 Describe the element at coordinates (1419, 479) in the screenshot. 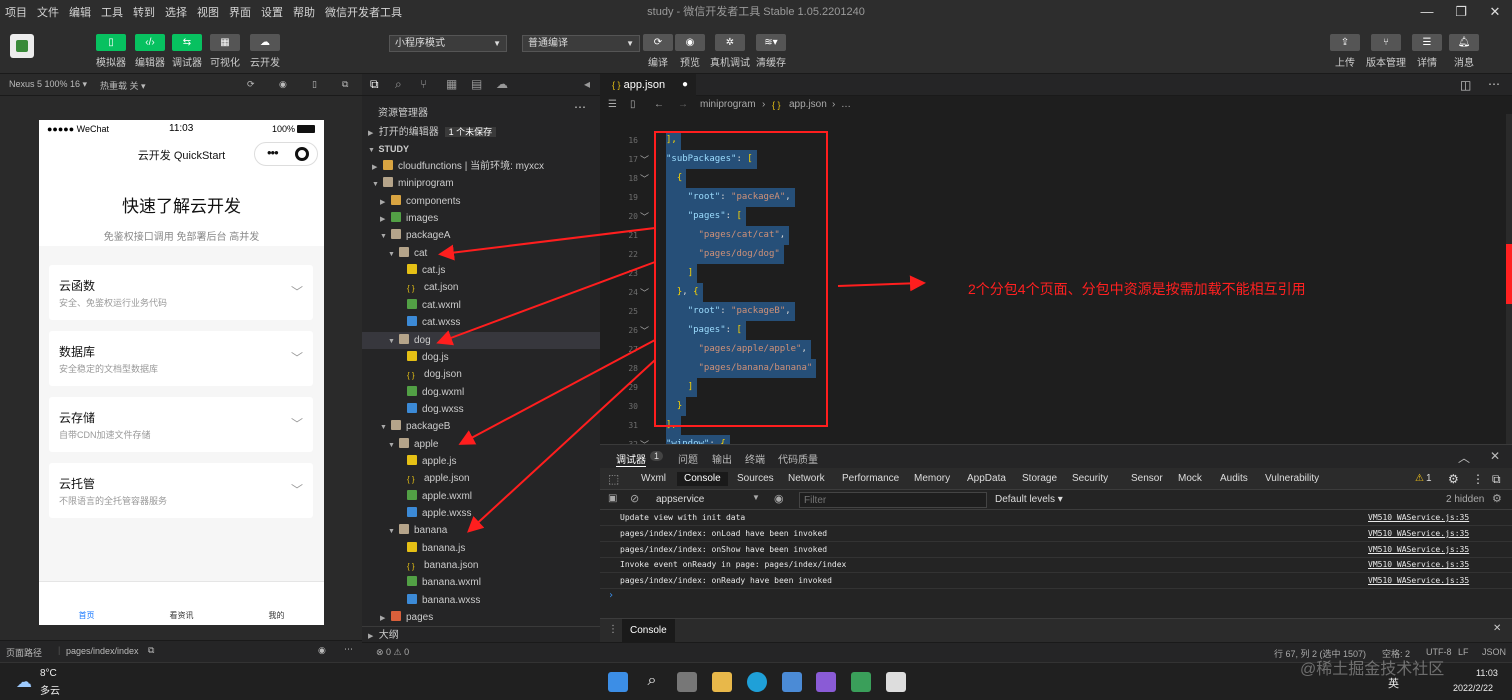

I see `warning-icon: ⚠` at that location.